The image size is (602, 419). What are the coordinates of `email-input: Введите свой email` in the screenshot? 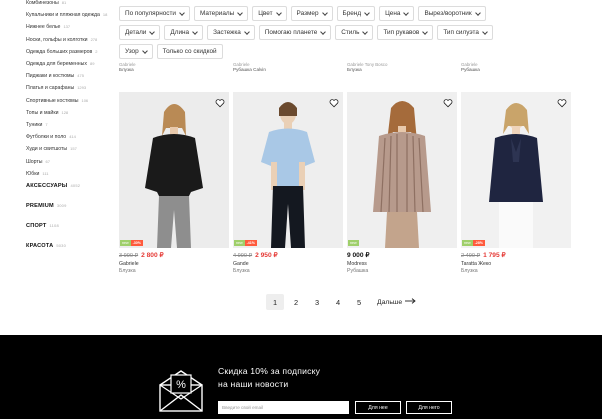 It's located at (283, 407).